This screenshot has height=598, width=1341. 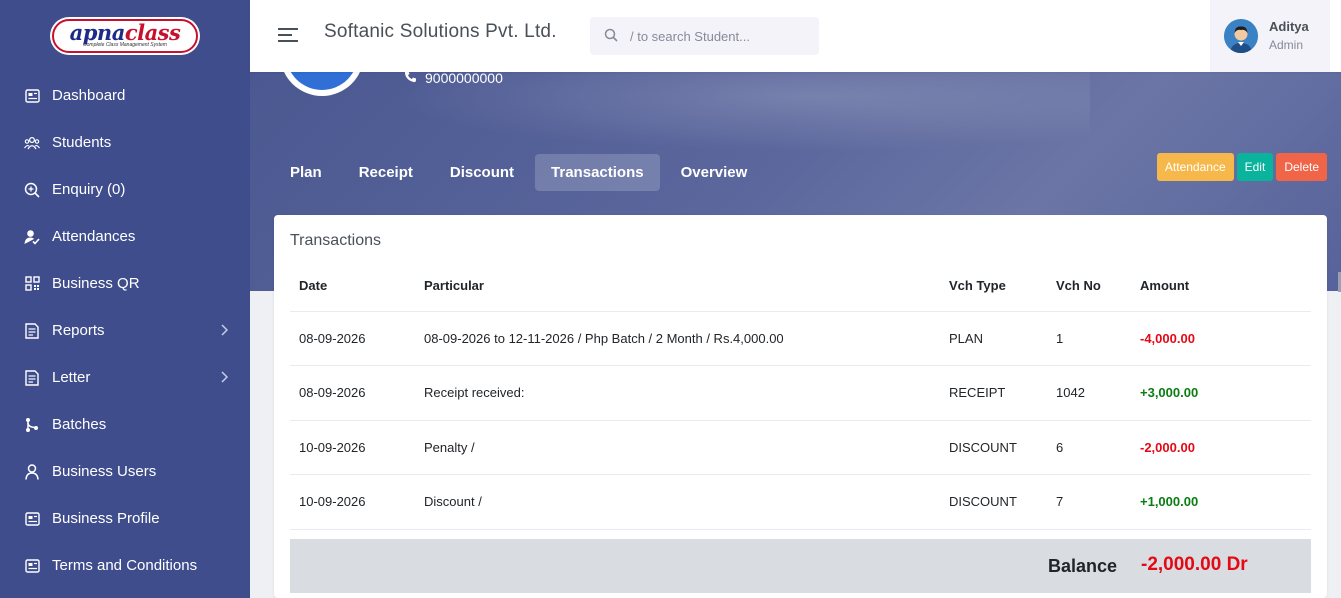 What do you see at coordinates (335, 240) in the screenshot?
I see `card-title: Transactions` at bounding box center [335, 240].